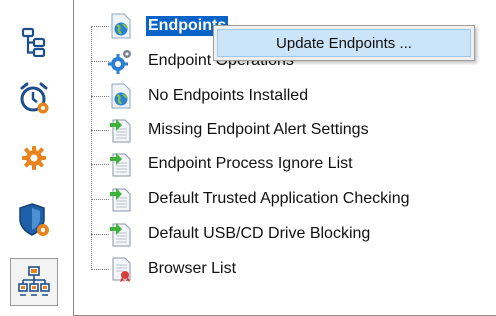 Image resolution: width=496 pixels, height=316 pixels. I want to click on tree-item-no-endpoints-installed: No Endpoints Installed, so click(209, 96).